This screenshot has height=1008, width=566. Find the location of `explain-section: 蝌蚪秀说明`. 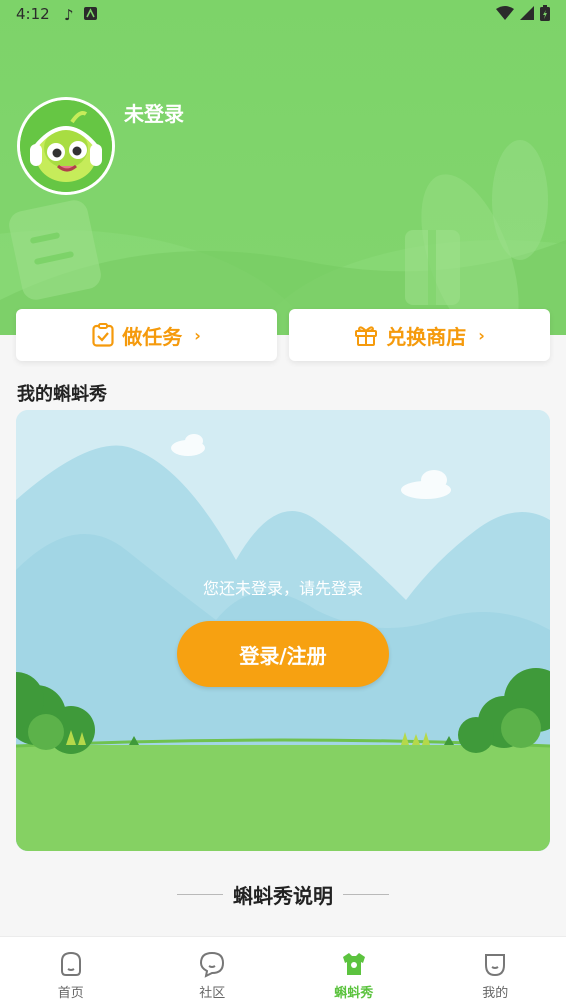

explain-section: 蝌蚪秀说明 is located at coordinates (283, 894).